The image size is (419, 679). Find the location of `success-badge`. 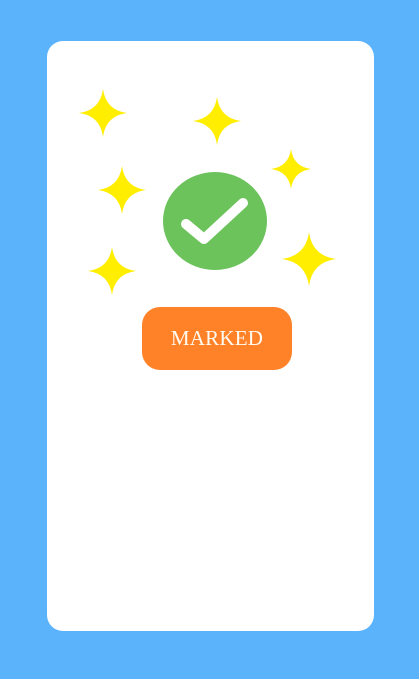

success-badge is located at coordinates (215, 221).